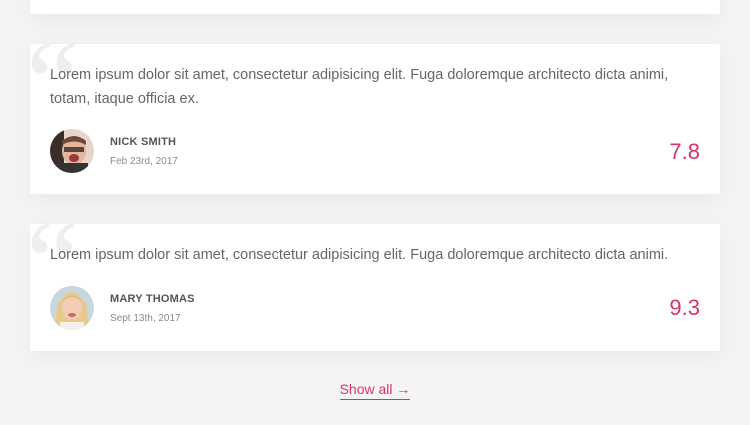  I want to click on arrow-right-icon: →, so click(403, 389).